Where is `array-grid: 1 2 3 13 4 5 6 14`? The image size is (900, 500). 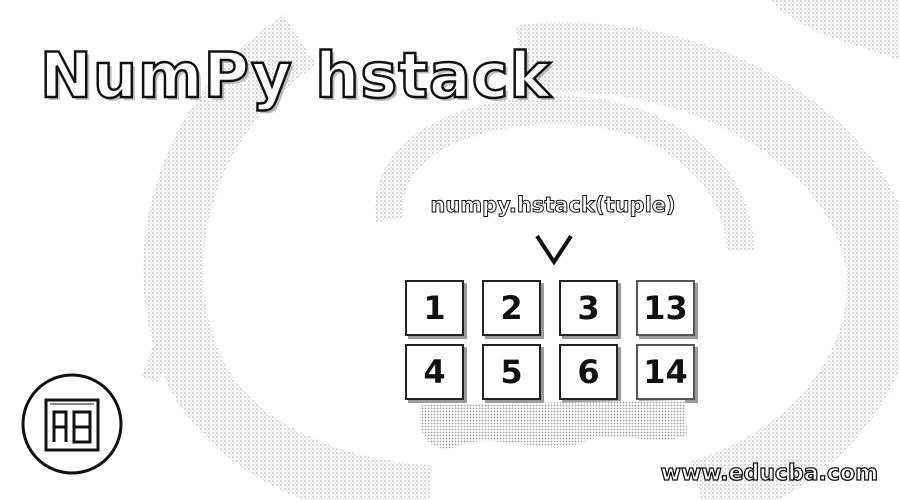 array-grid: 1 2 3 13 4 5 6 14 is located at coordinates (550, 340).